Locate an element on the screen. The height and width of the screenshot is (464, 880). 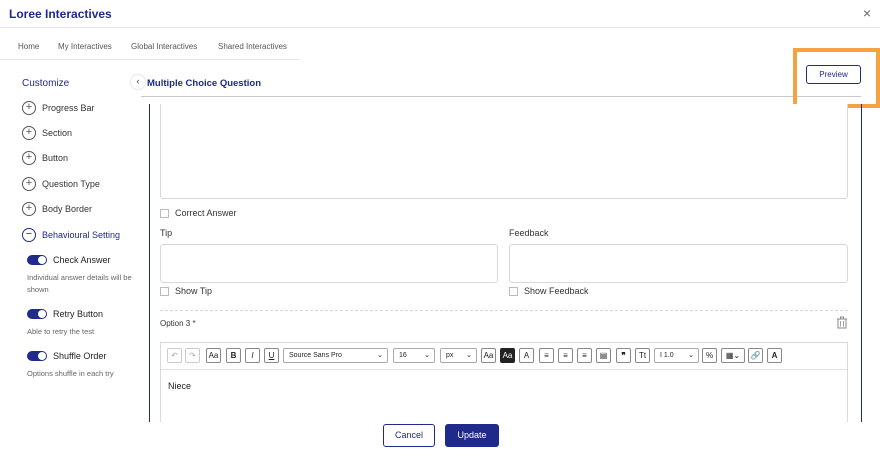
editor-content: Niece is located at coordinates (179, 386).